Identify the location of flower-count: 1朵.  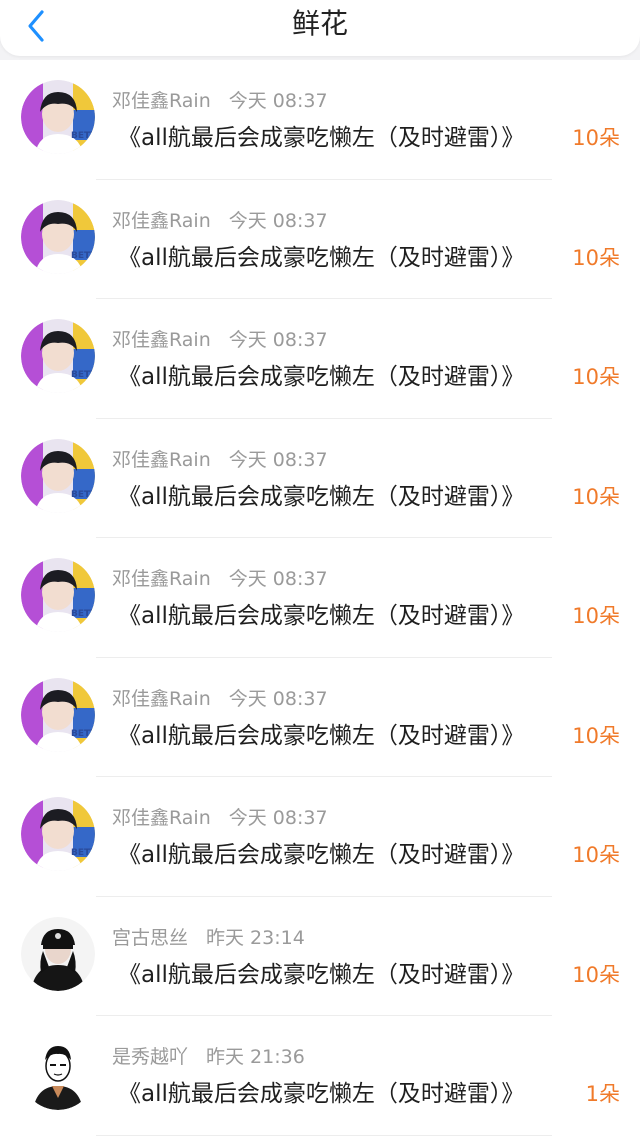
(602, 1094).